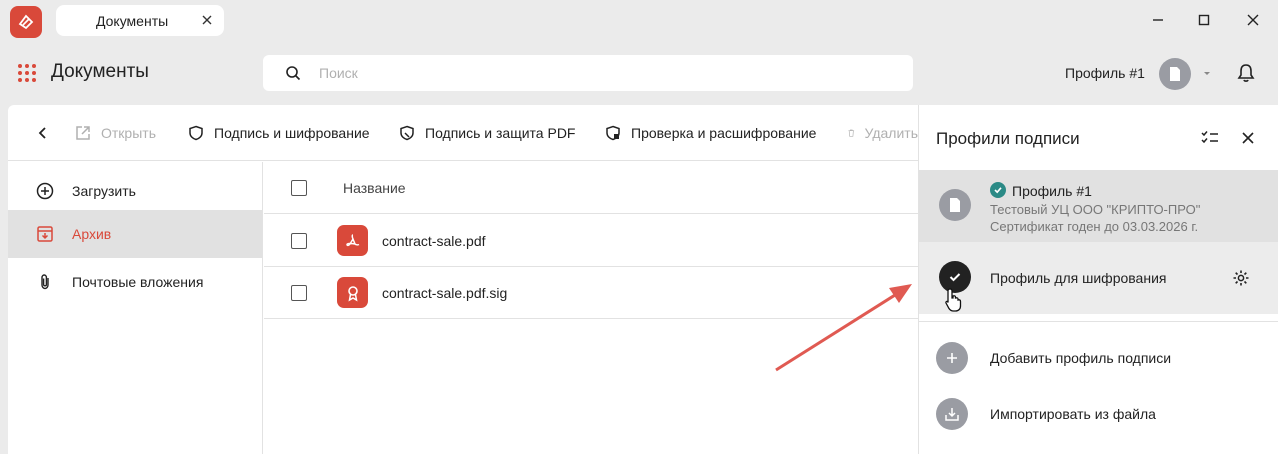 The image size is (1278, 454). Describe the element at coordinates (299, 187) in the screenshot. I see `select-all-checkbox` at that location.